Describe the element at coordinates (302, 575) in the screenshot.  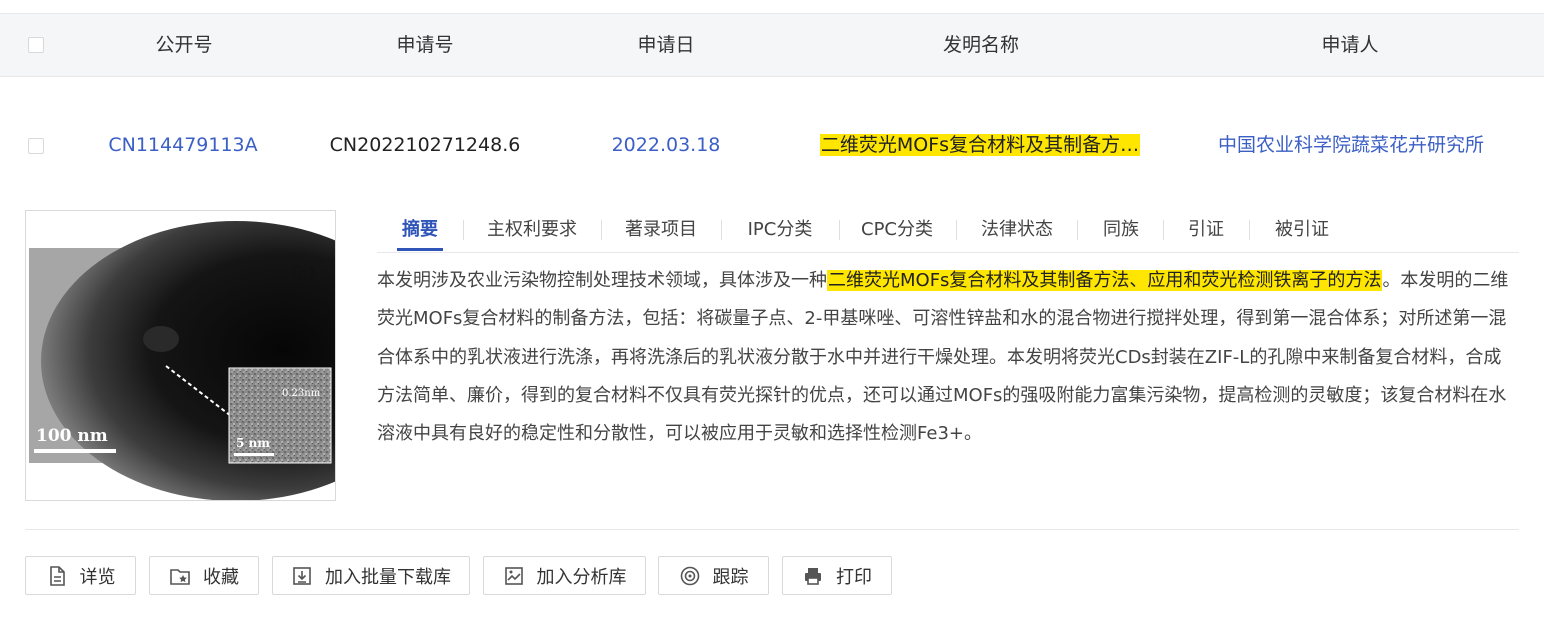
I see `download-icon` at that location.